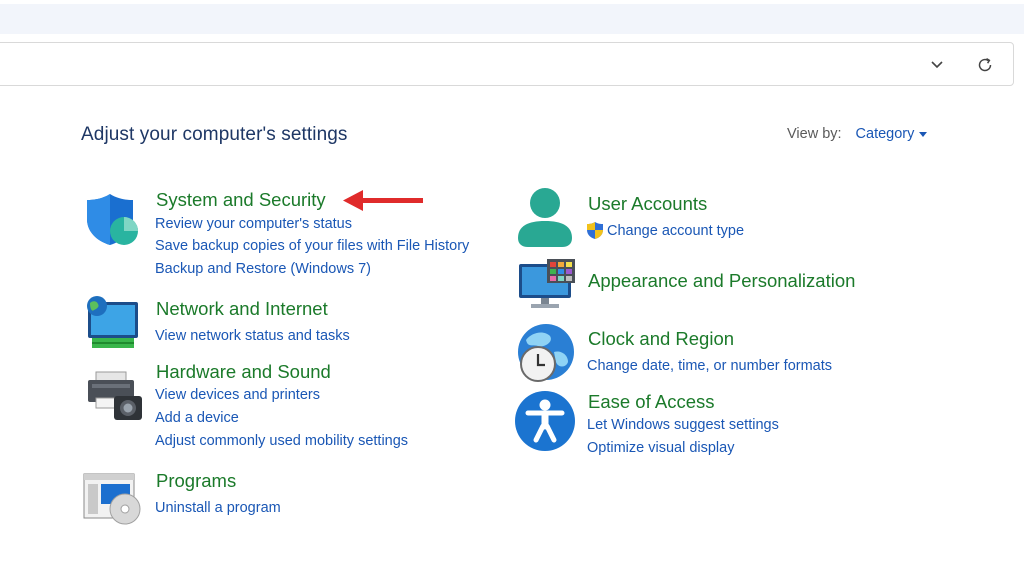  Describe the element at coordinates (507, 64) in the screenshot. I see `address-bar` at that location.